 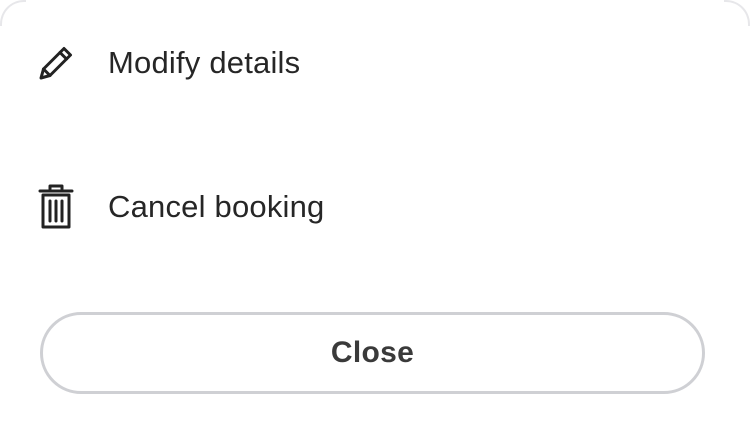 I want to click on trash-icon, so click(x=56, y=206).